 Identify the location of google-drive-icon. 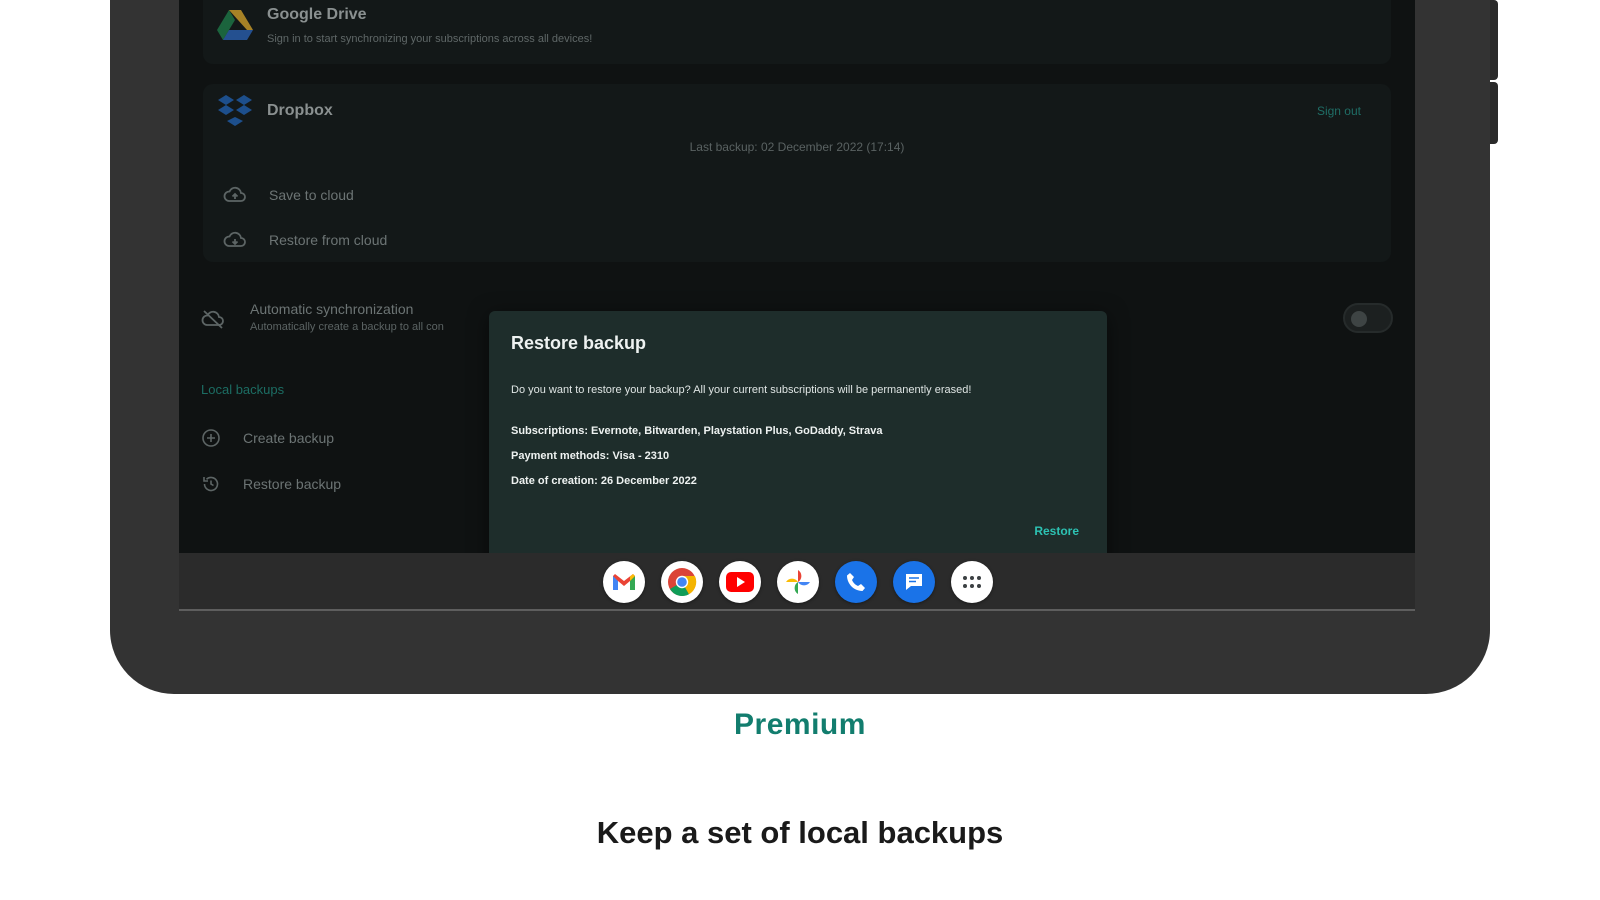
(235, 25).